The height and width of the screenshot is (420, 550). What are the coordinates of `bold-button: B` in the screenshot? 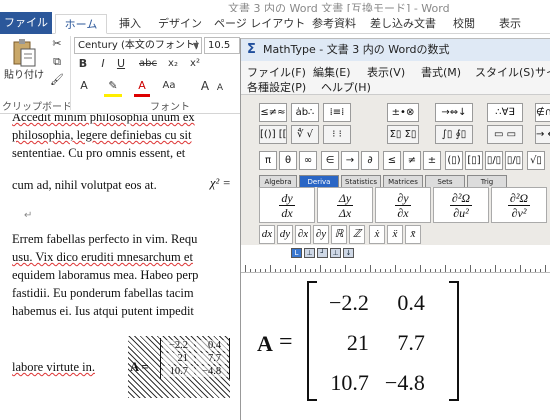 It's located at (83, 64).